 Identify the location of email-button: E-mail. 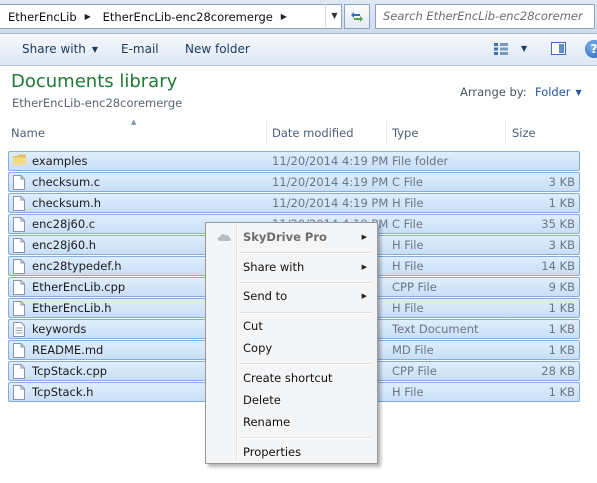
(140, 49).